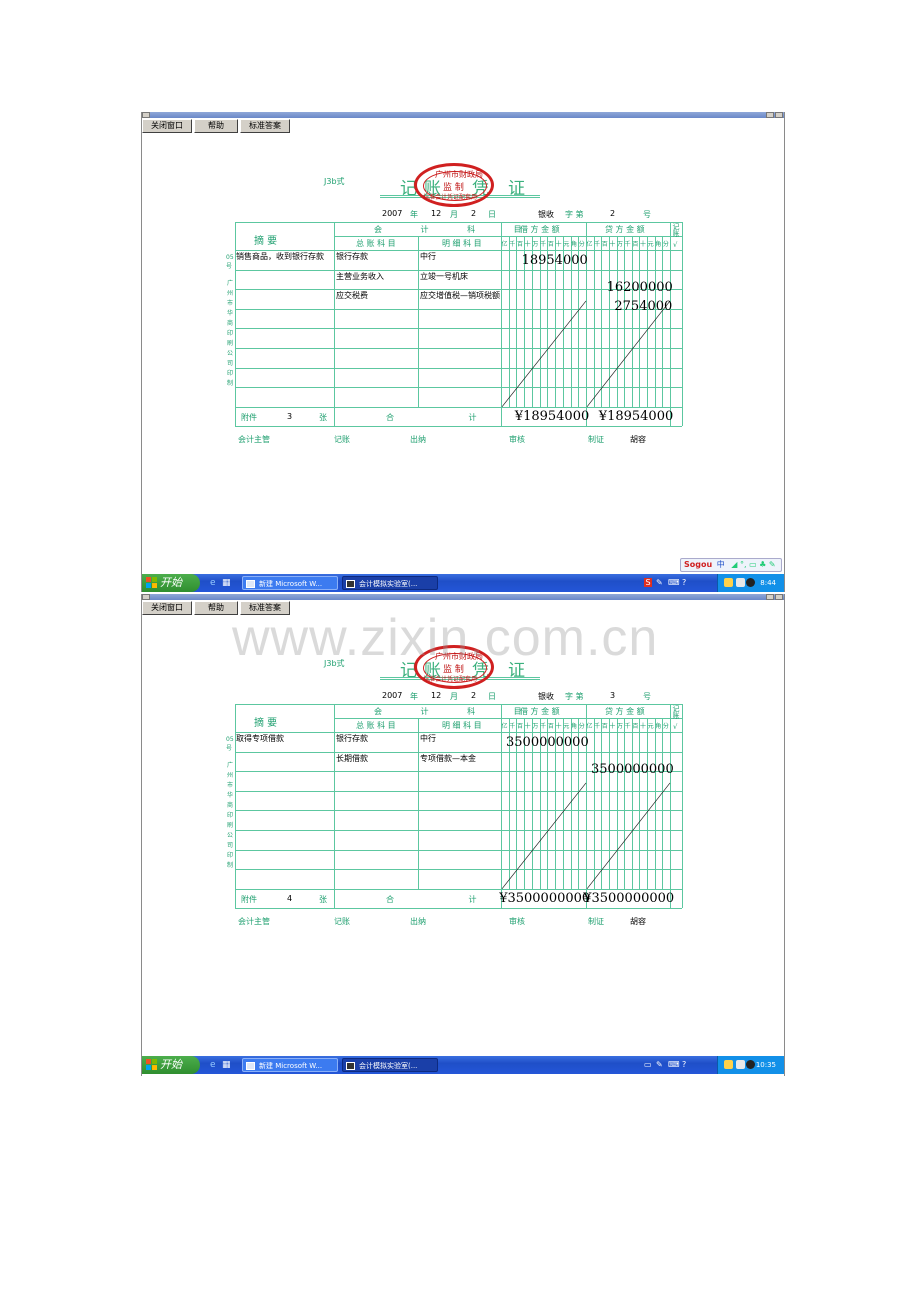 The height and width of the screenshot is (1302, 920). What do you see at coordinates (216, 126) in the screenshot?
I see `help-button: 帮助` at bounding box center [216, 126].